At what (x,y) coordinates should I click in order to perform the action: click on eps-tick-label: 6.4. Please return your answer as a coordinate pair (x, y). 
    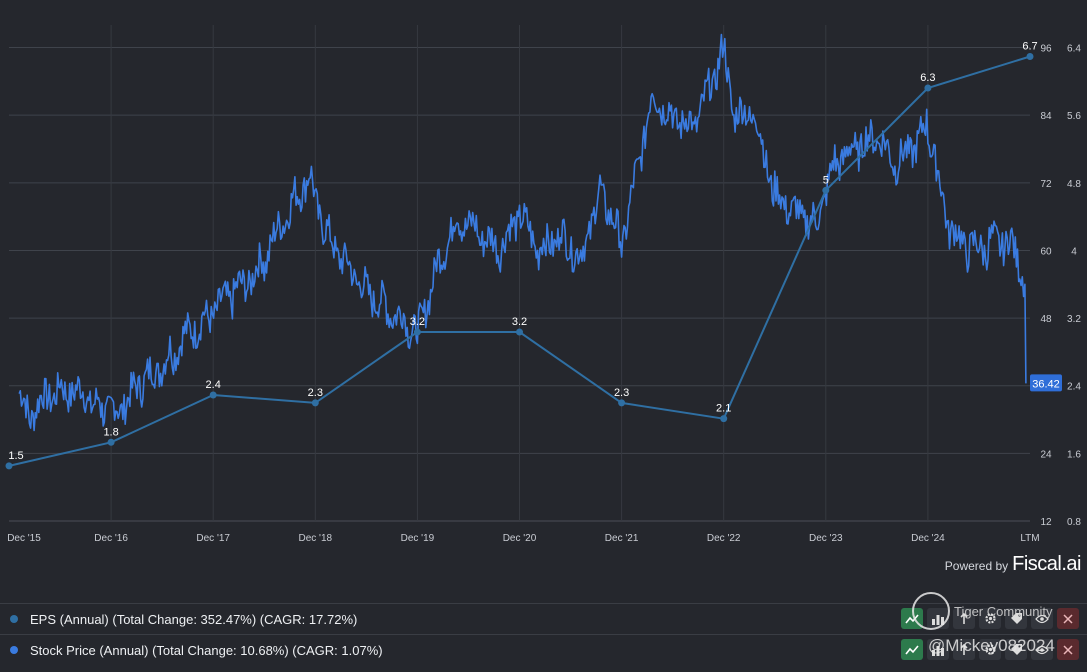
    Looking at the image, I should click on (1074, 49).